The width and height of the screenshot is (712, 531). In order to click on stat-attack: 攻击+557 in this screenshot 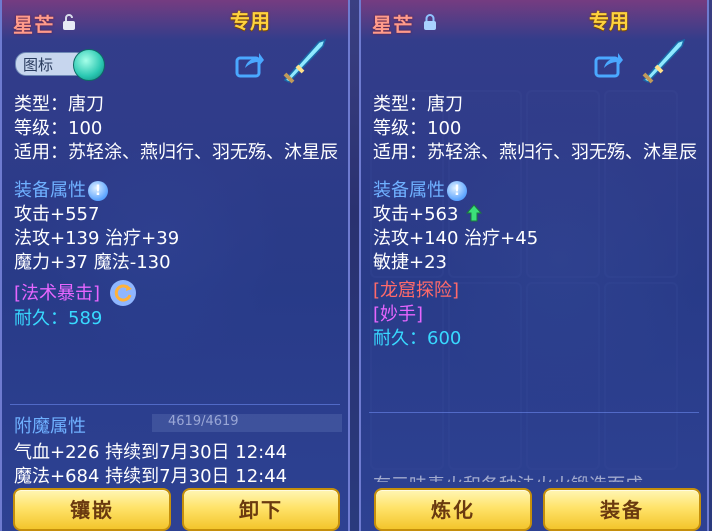, I will do `click(57, 214)`.